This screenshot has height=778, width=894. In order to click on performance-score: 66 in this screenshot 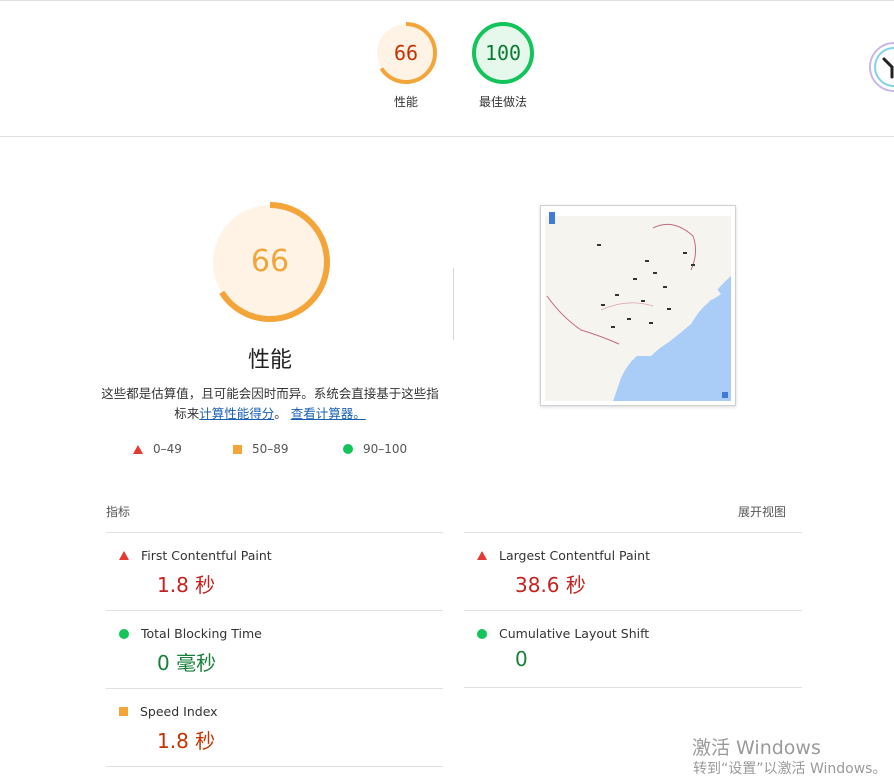, I will do `click(270, 261)`.